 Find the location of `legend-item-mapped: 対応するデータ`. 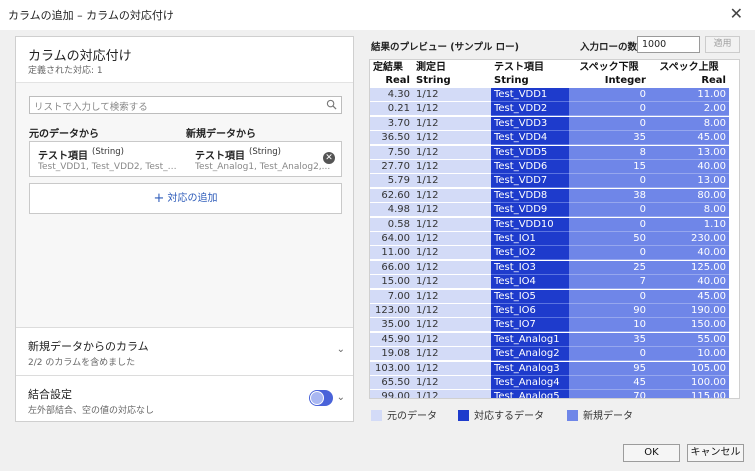

legend-item-mapped: 対応するデータ is located at coordinates (501, 414).